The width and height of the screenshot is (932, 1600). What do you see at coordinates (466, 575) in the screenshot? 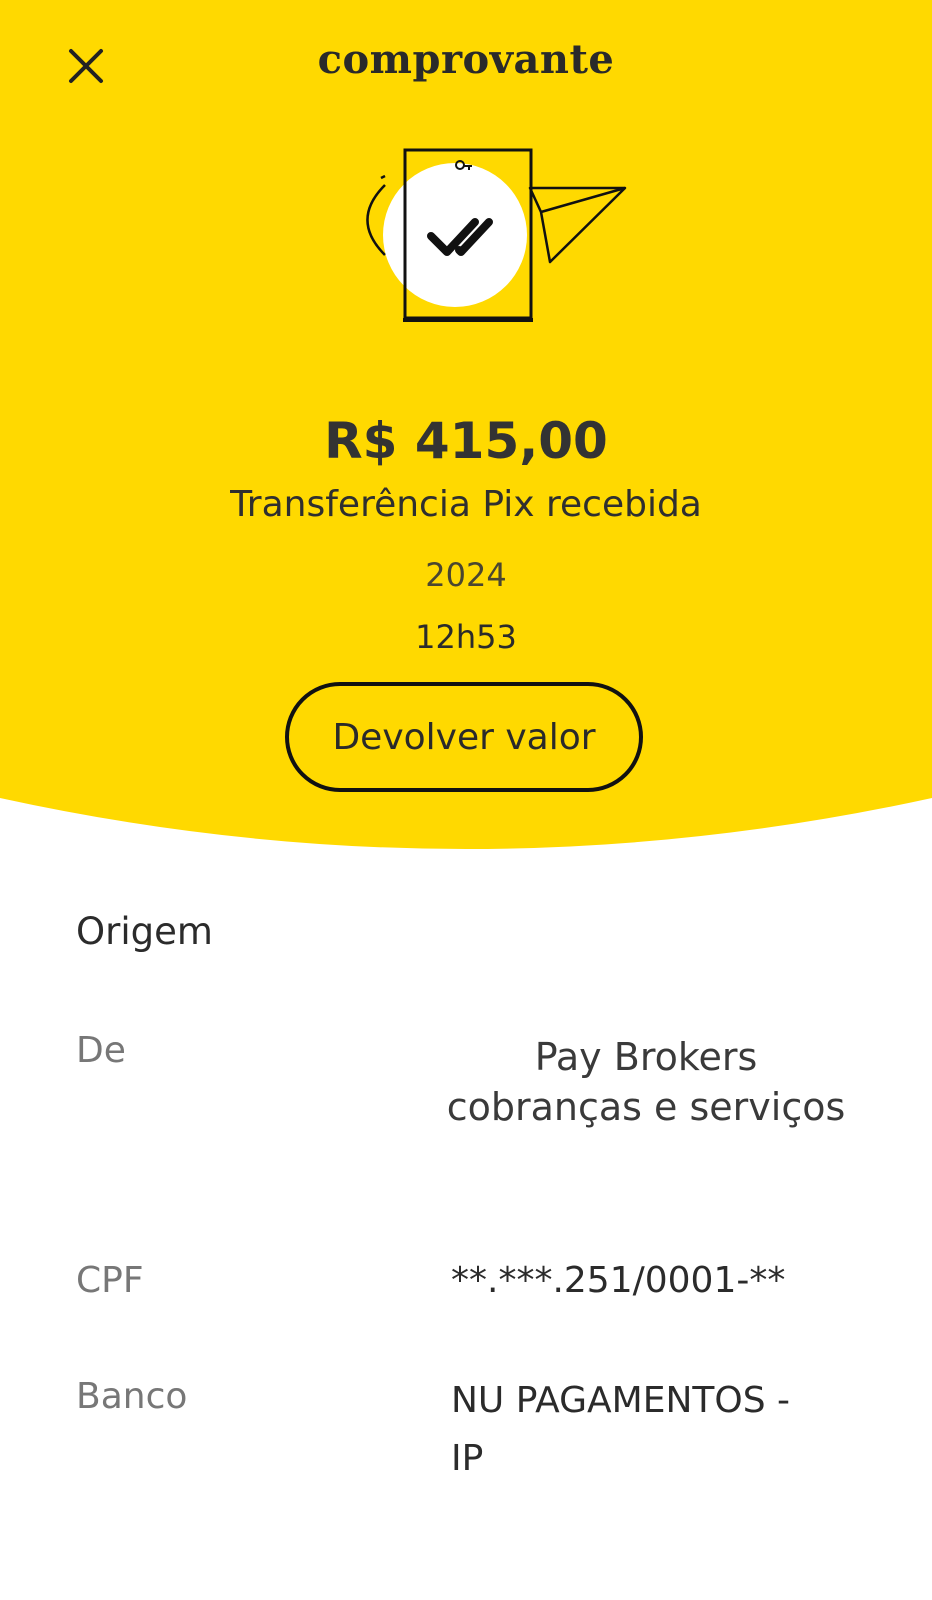
I see `transfer-date: 2024` at bounding box center [466, 575].